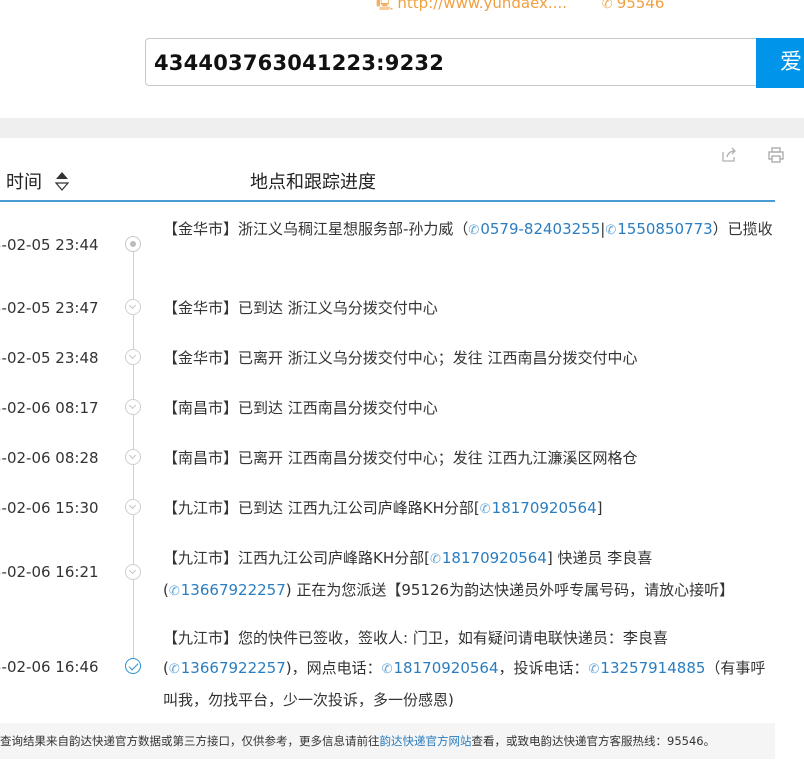 The width and height of the screenshot is (804, 765). What do you see at coordinates (49, 408) in the screenshot?
I see `event-time: 5-02-06 08:17` at bounding box center [49, 408].